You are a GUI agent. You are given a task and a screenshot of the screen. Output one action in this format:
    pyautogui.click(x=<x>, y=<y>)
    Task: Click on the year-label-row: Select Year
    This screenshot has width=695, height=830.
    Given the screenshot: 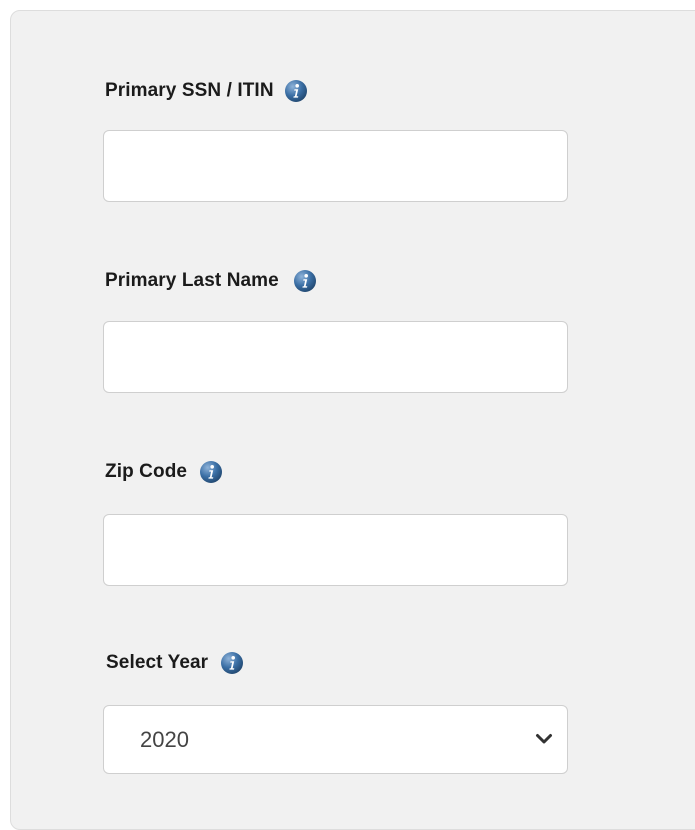 What is the action you would take?
    pyautogui.click(x=175, y=663)
    